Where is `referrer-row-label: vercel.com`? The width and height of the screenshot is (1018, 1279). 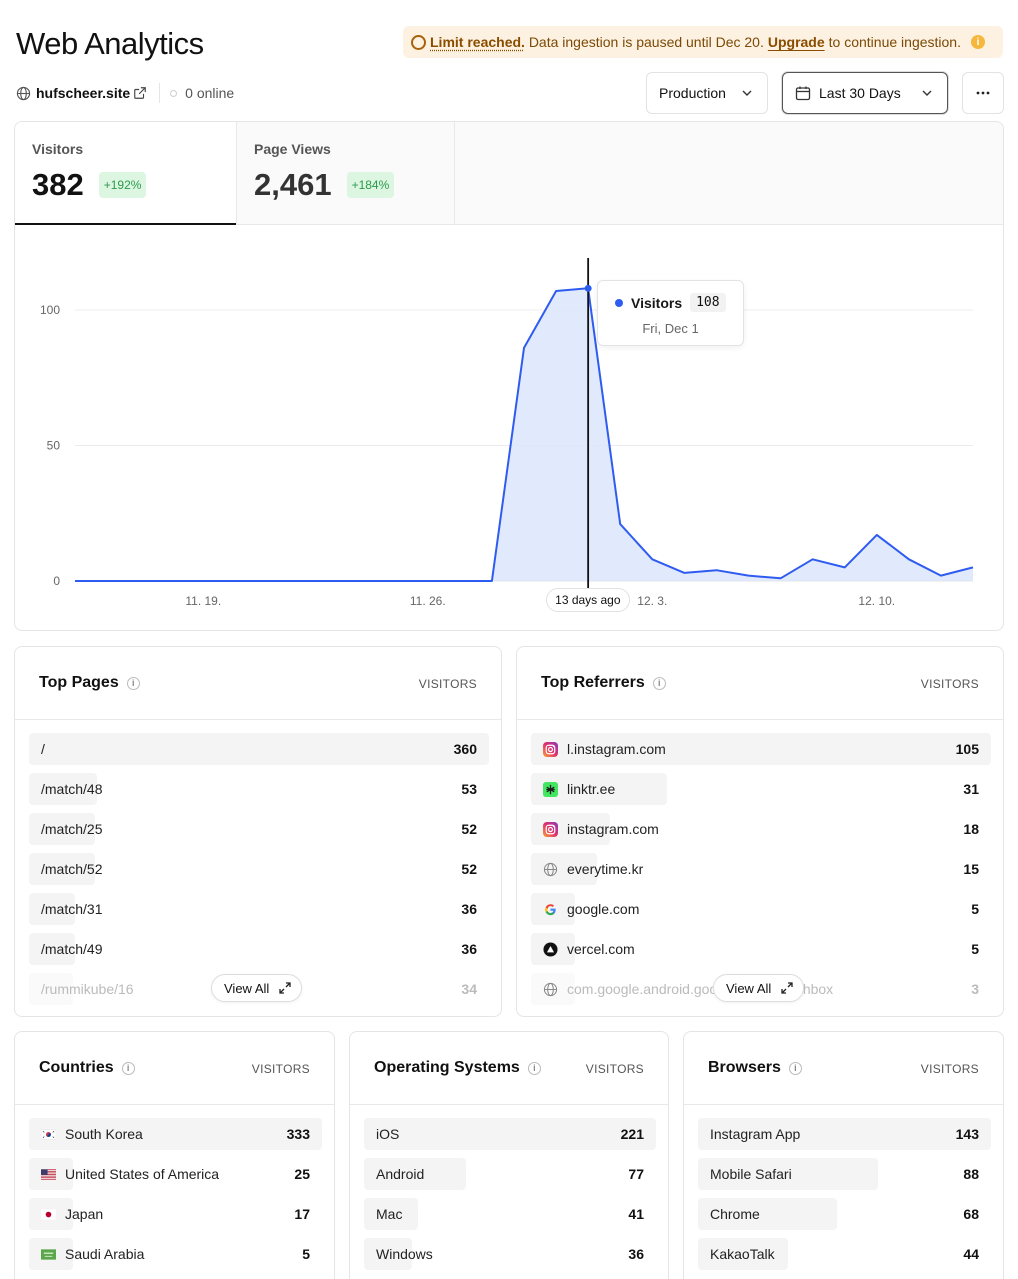 referrer-row-label: vercel.com is located at coordinates (589, 949).